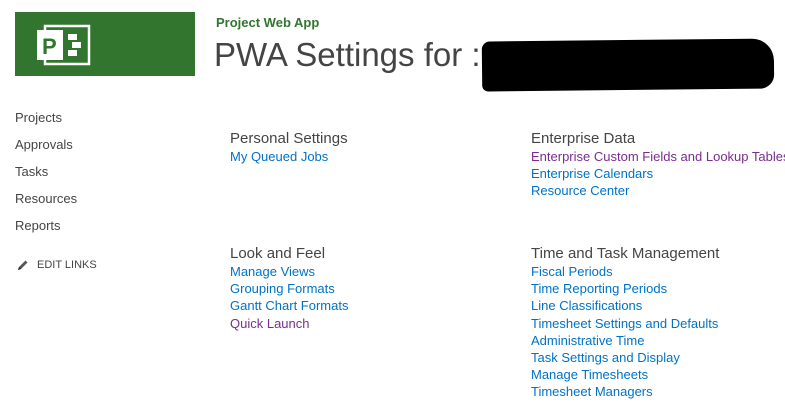 This screenshot has width=785, height=407. Describe the element at coordinates (49, 46) in the screenshot. I see `svg-text: P` at that location.